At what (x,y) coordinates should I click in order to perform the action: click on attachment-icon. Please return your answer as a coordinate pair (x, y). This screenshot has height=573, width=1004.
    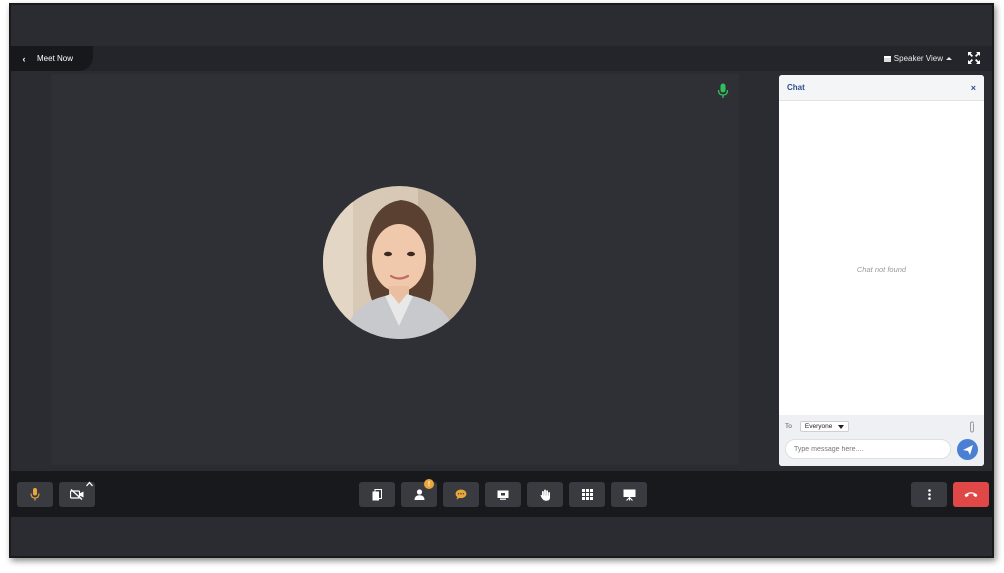
    Looking at the image, I should click on (972, 427).